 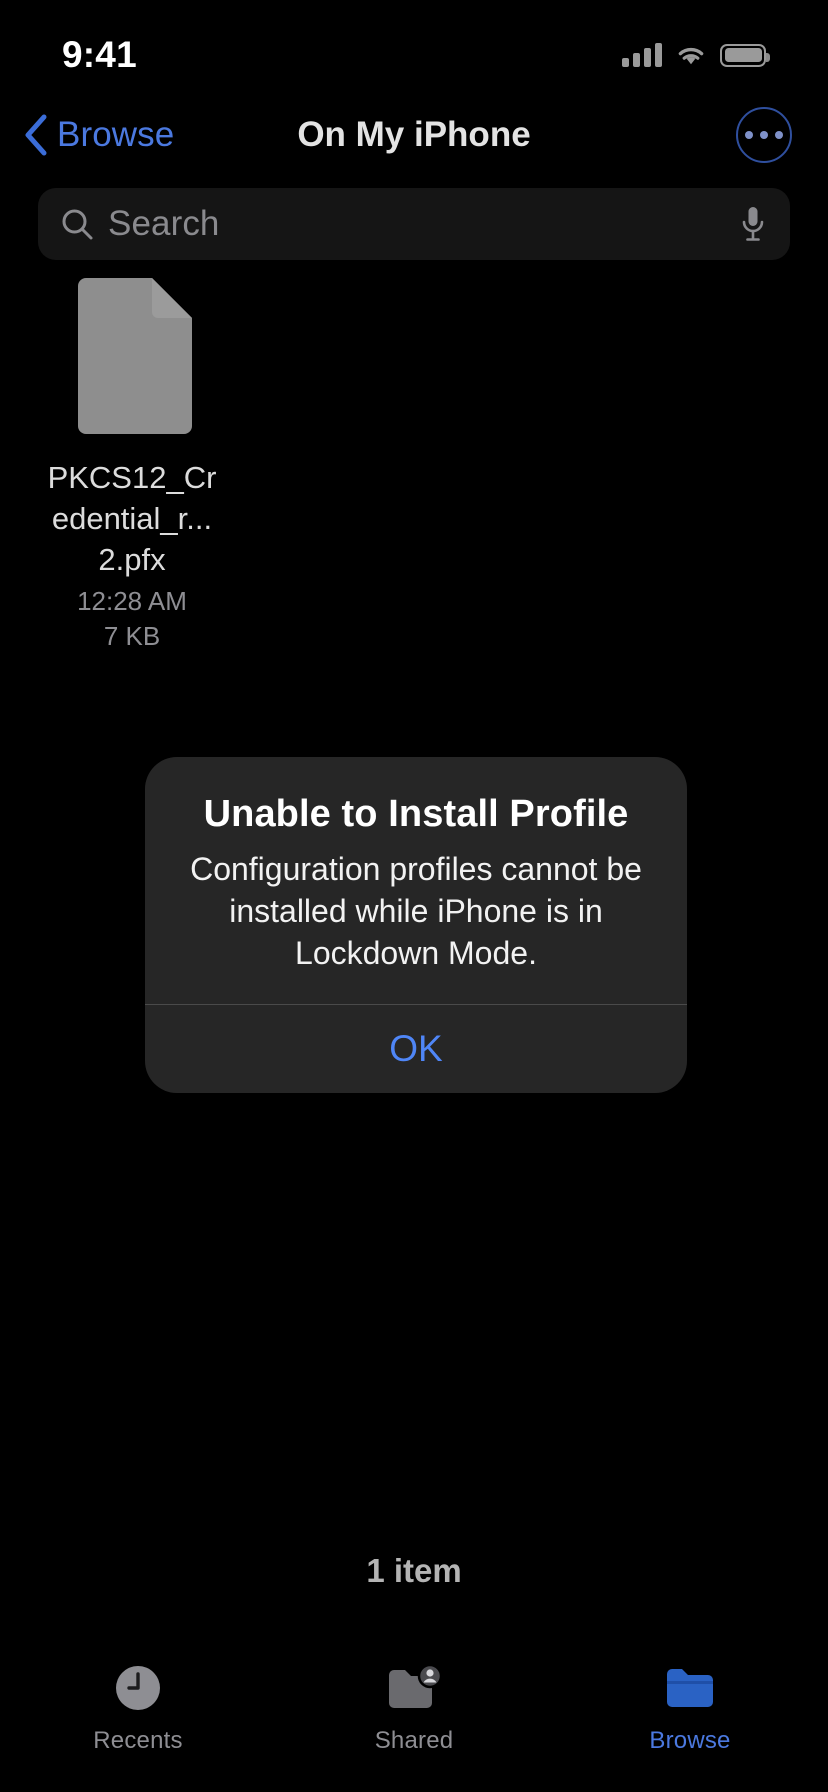 I want to click on search-field: Search, so click(x=414, y=224).